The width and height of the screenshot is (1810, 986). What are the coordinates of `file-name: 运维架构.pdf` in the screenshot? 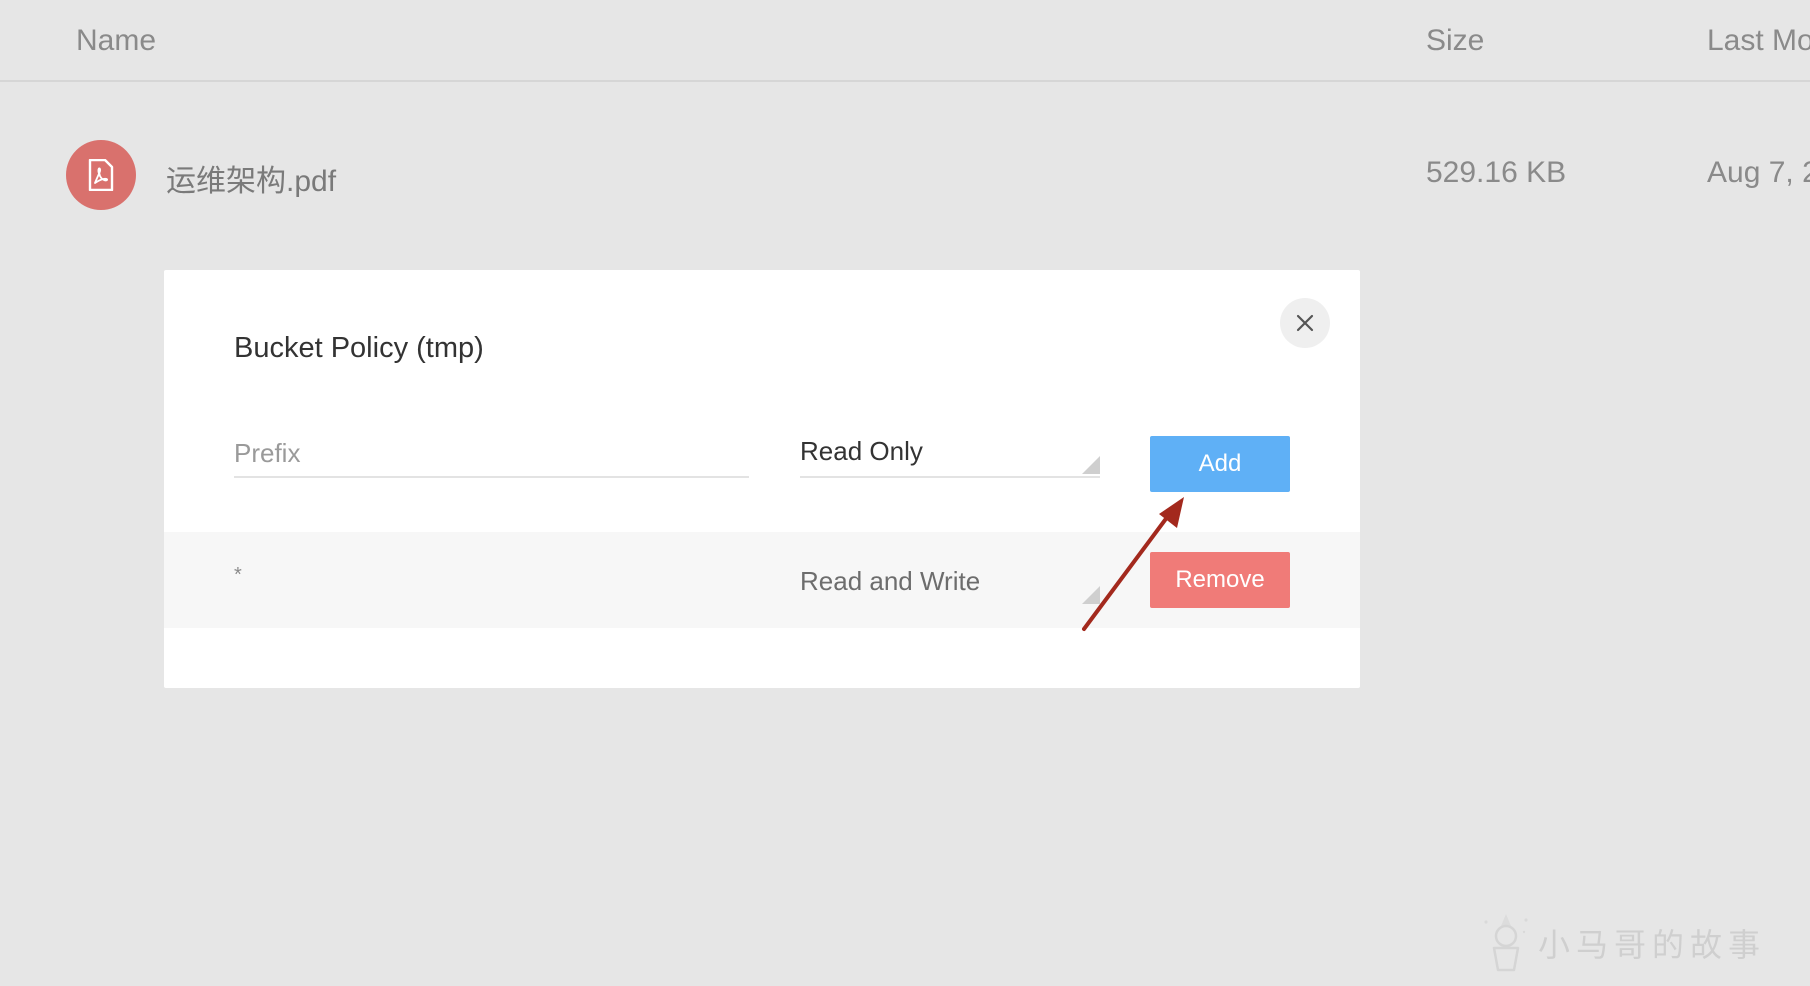 It's located at (251, 178).